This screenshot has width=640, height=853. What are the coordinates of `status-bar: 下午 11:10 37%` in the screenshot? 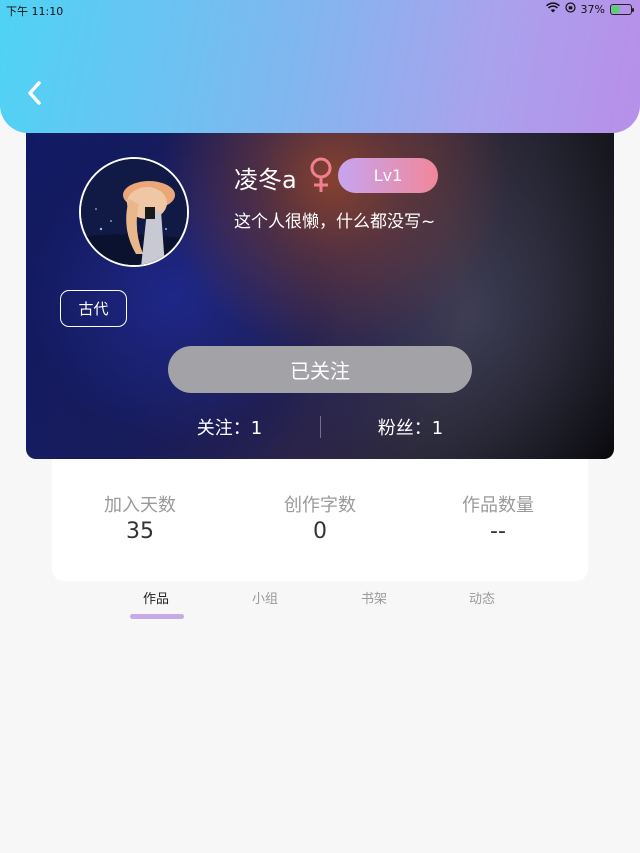 It's located at (320, 9).